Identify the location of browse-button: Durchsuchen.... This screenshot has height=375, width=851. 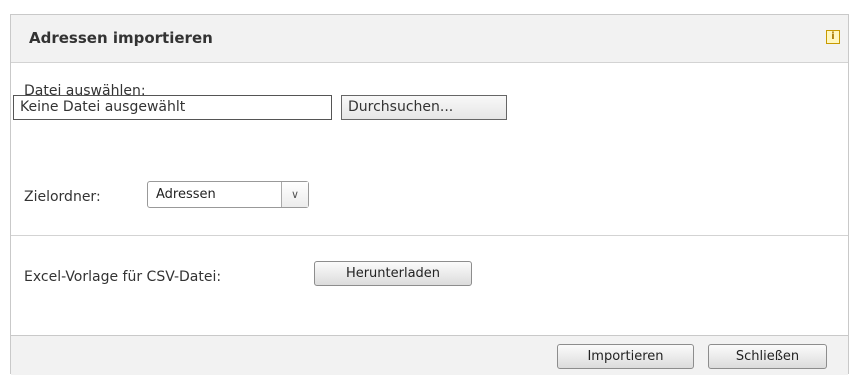
(424, 107).